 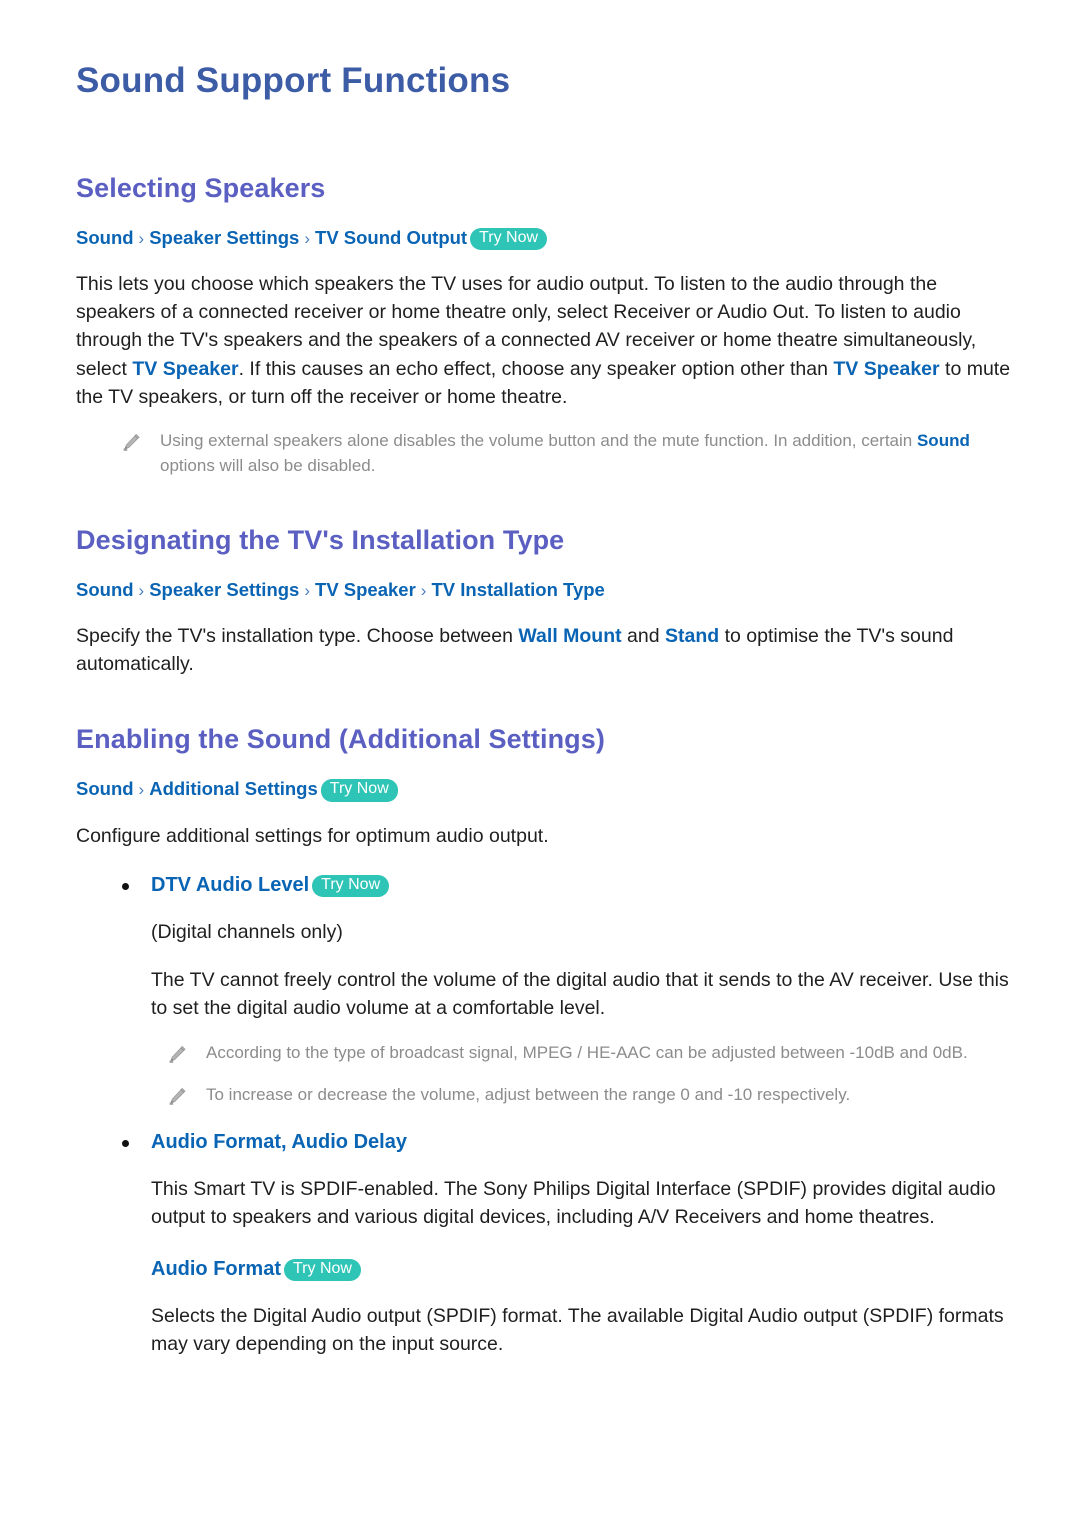 I want to click on text-run: Audio Format, so click(x=216, y=1268).